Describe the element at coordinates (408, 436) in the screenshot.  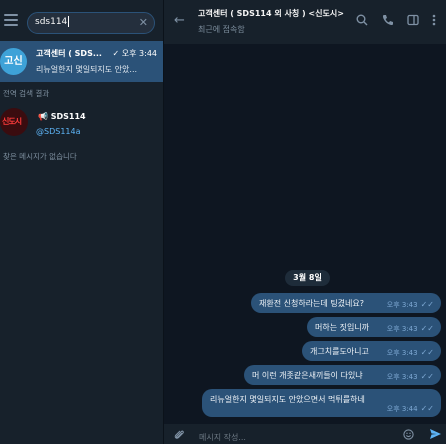
I see `emoji-icon` at that location.